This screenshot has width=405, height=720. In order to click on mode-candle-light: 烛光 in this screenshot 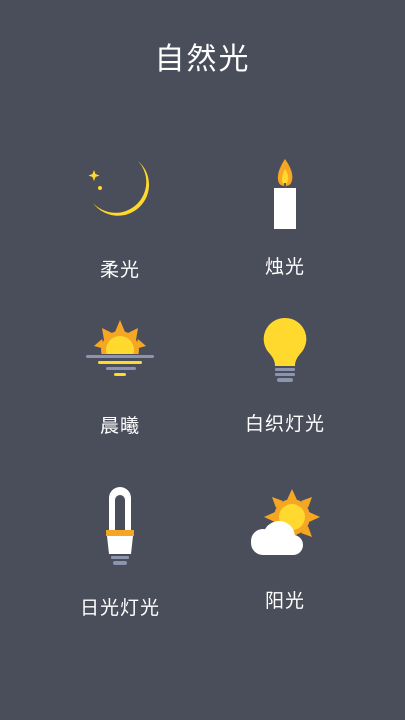, I will do `click(285, 217)`.